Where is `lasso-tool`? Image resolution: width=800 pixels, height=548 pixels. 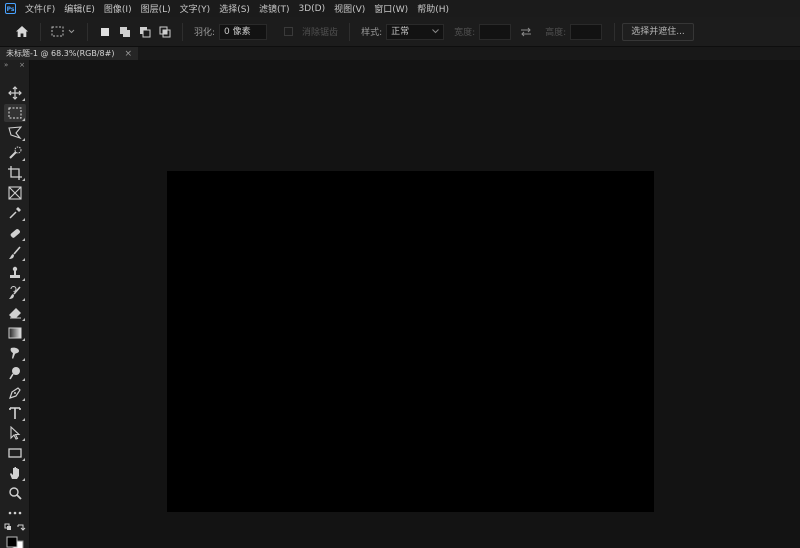
lasso-tool is located at coordinates (15, 133).